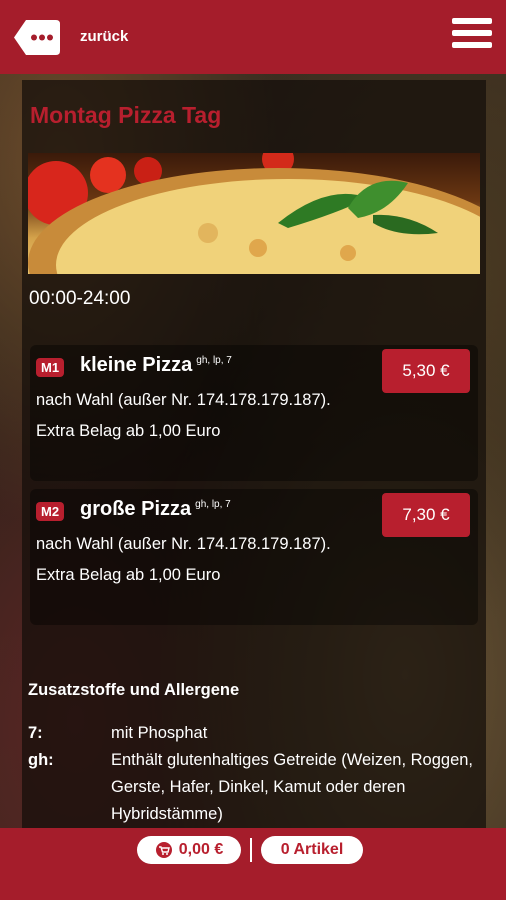 The width and height of the screenshot is (506, 900). What do you see at coordinates (253, 864) in the screenshot?
I see `bottom-bar: 0,00 € 0 Artikel` at bounding box center [253, 864].